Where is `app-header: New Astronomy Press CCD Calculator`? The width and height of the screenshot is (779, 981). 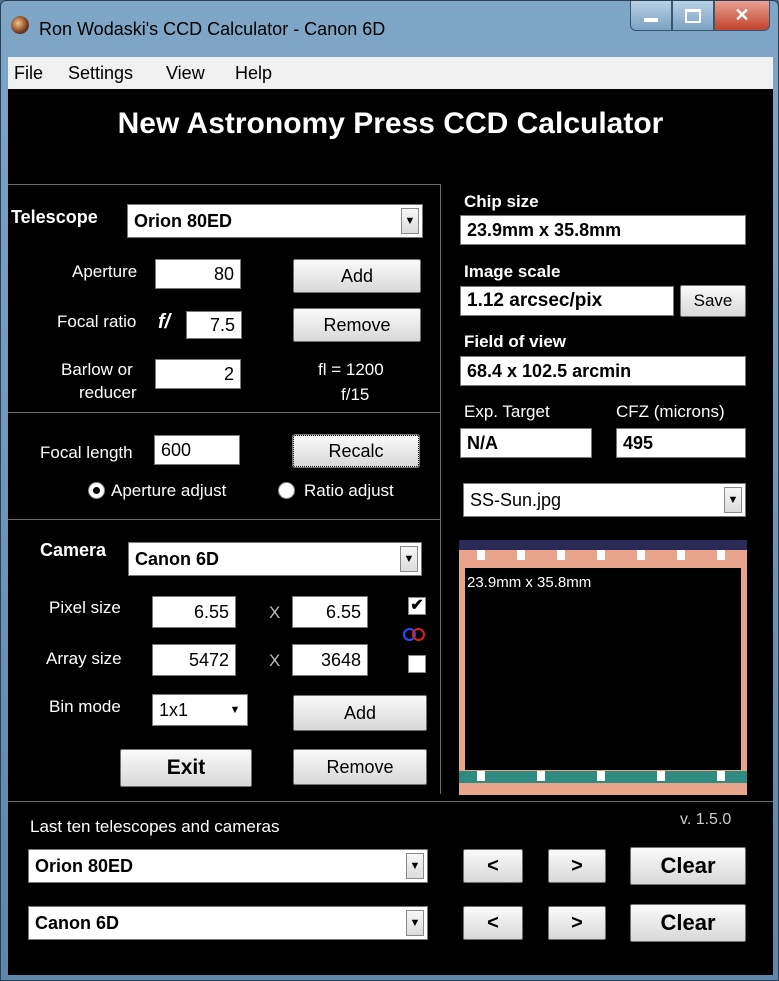
app-header: New Astronomy Press CCD Calculator is located at coordinates (390, 123).